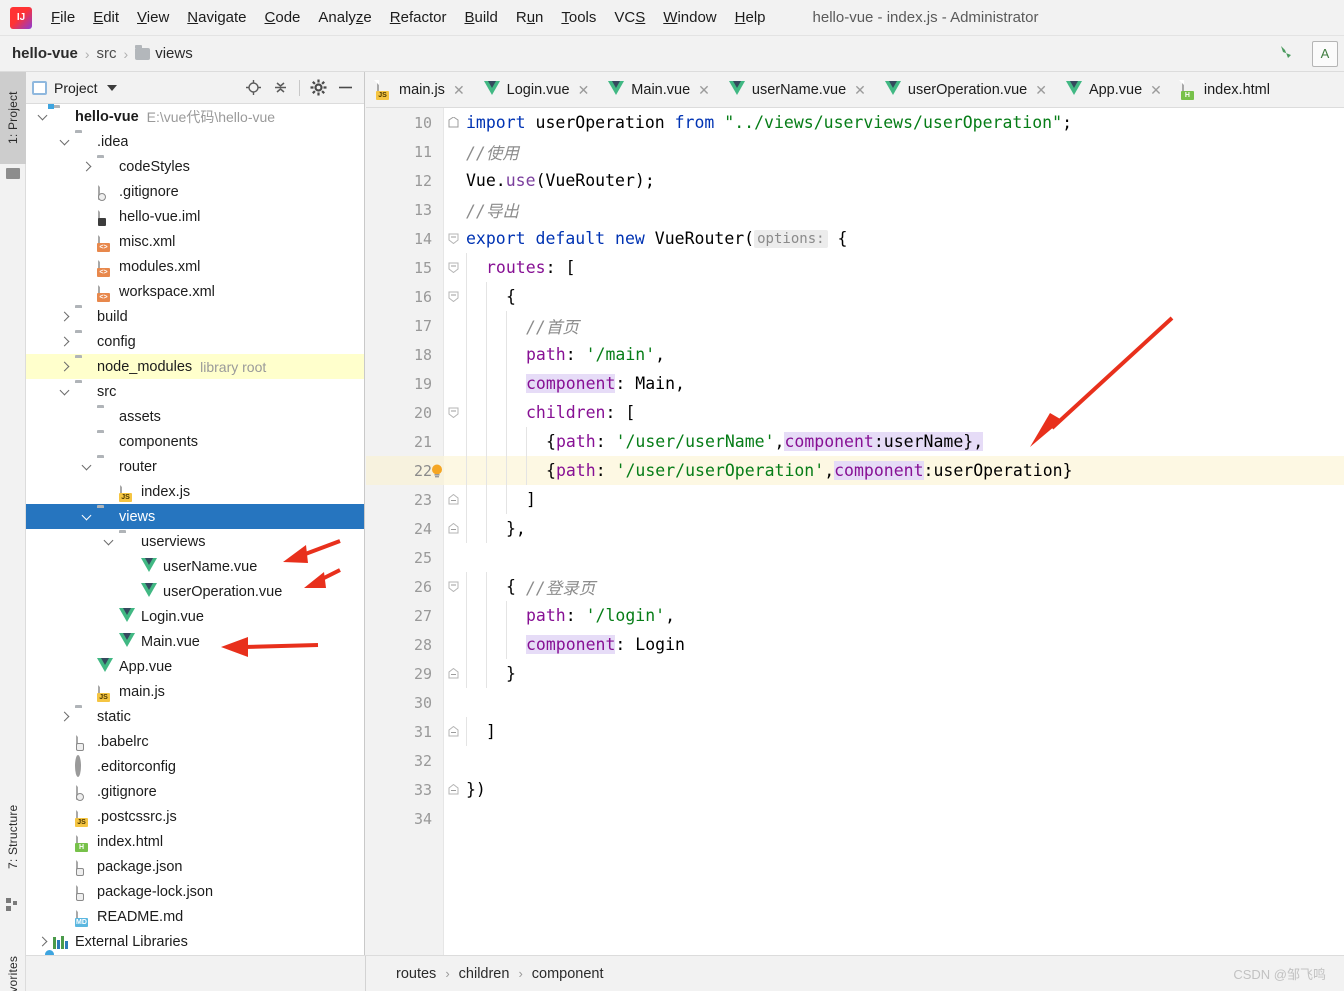 The width and height of the screenshot is (1344, 991). Describe the element at coordinates (195, 866) in the screenshot. I see `tree-item-package.json: package.json` at that location.